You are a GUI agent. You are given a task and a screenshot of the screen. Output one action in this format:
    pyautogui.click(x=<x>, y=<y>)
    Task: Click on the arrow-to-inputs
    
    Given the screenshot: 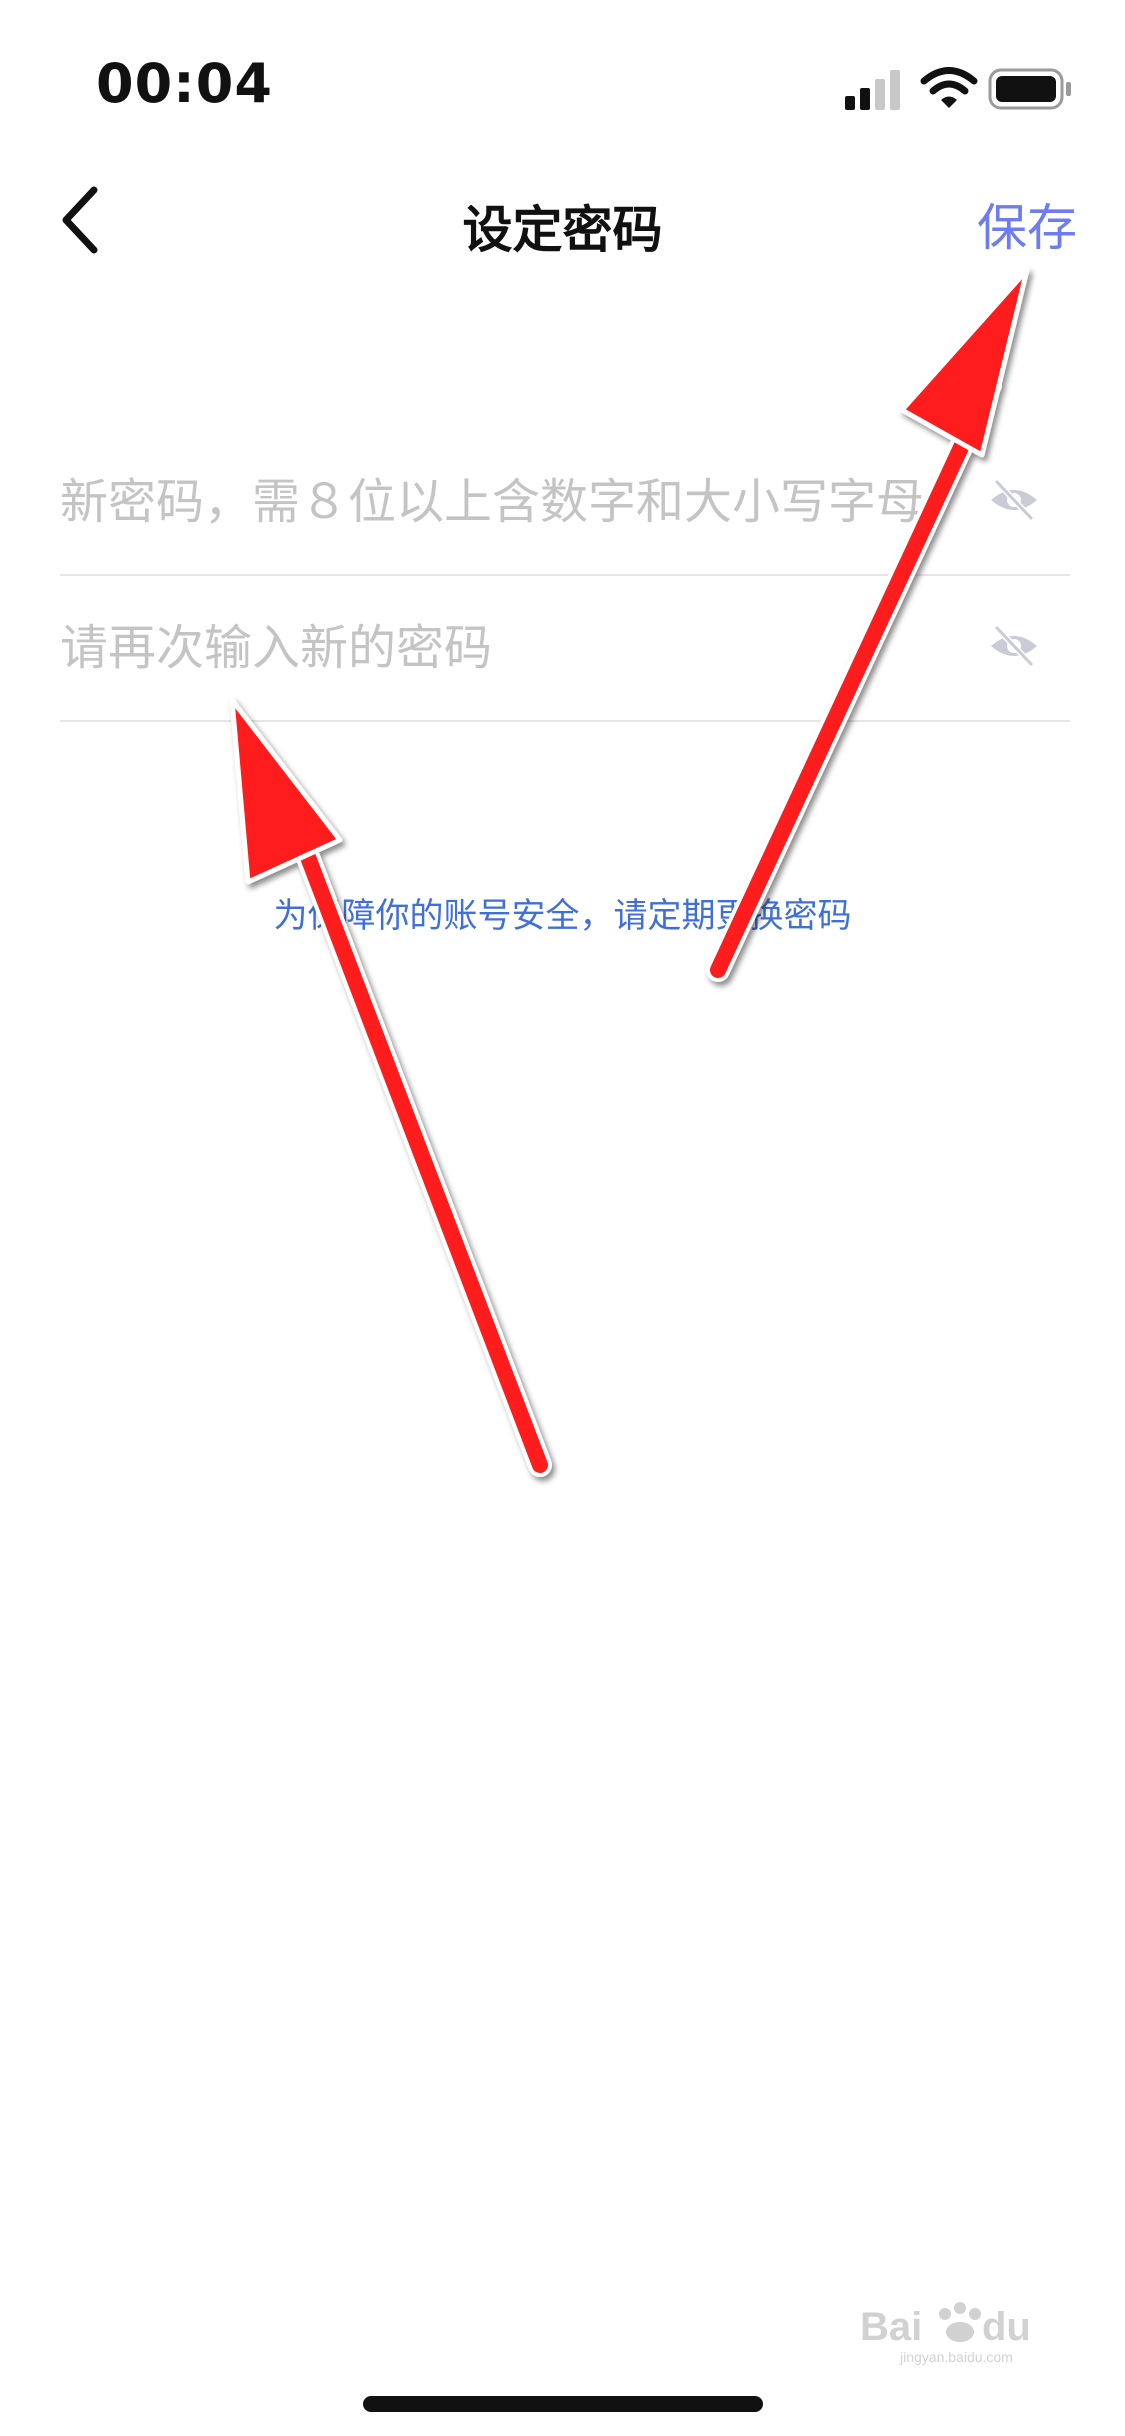 What is the action you would take?
    pyautogui.click(x=390, y=1087)
    